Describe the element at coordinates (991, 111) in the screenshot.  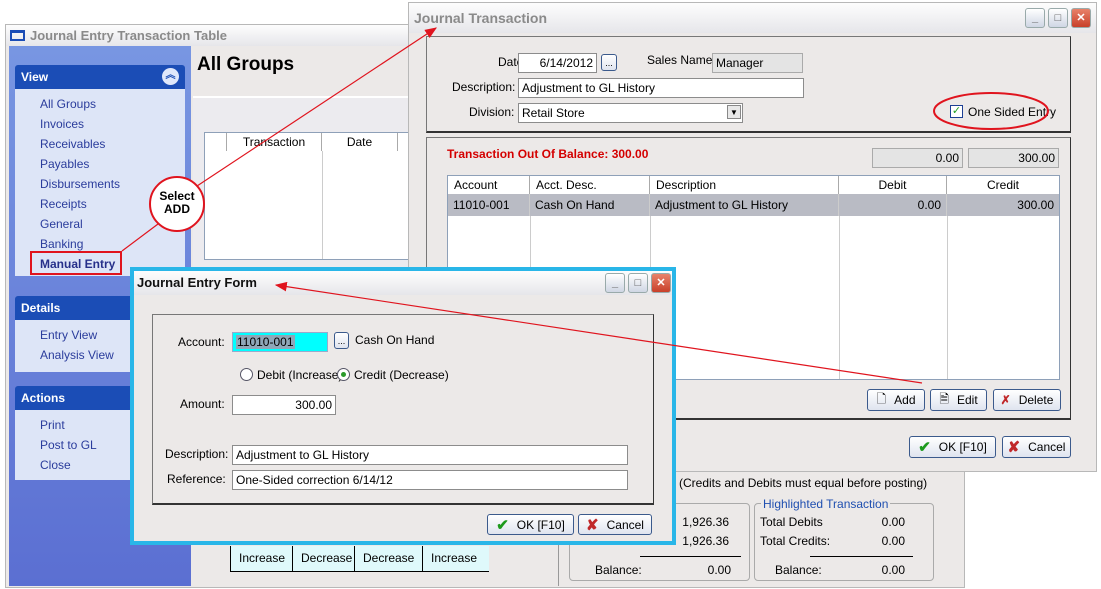
I see `one-sided-entry-highlight` at that location.